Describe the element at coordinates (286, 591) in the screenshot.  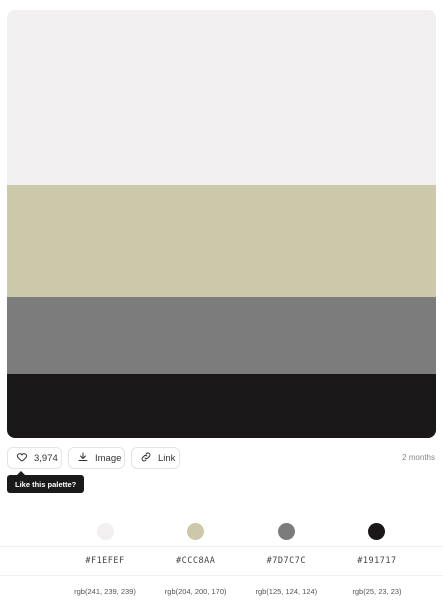
I see `rgb-value-3: rgb(125, 124, 124)` at that location.